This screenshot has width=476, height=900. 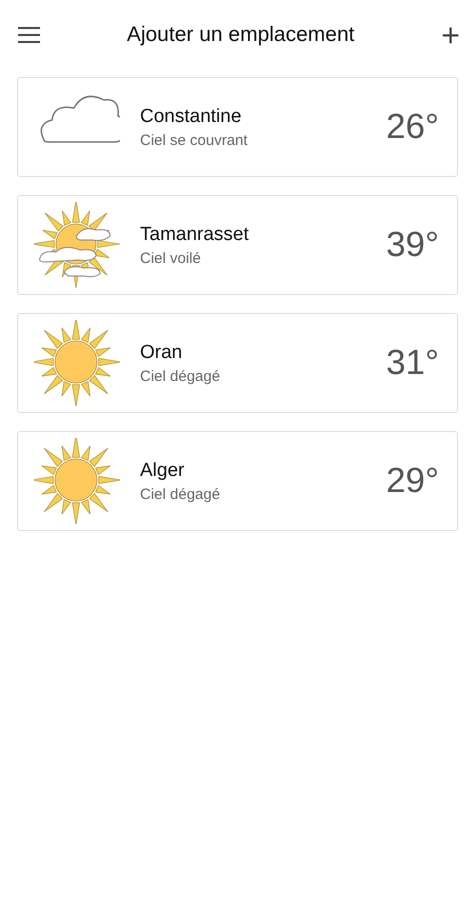 I want to click on location-card: Constantine Ciel se couvrant 26°, so click(x=237, y=127).